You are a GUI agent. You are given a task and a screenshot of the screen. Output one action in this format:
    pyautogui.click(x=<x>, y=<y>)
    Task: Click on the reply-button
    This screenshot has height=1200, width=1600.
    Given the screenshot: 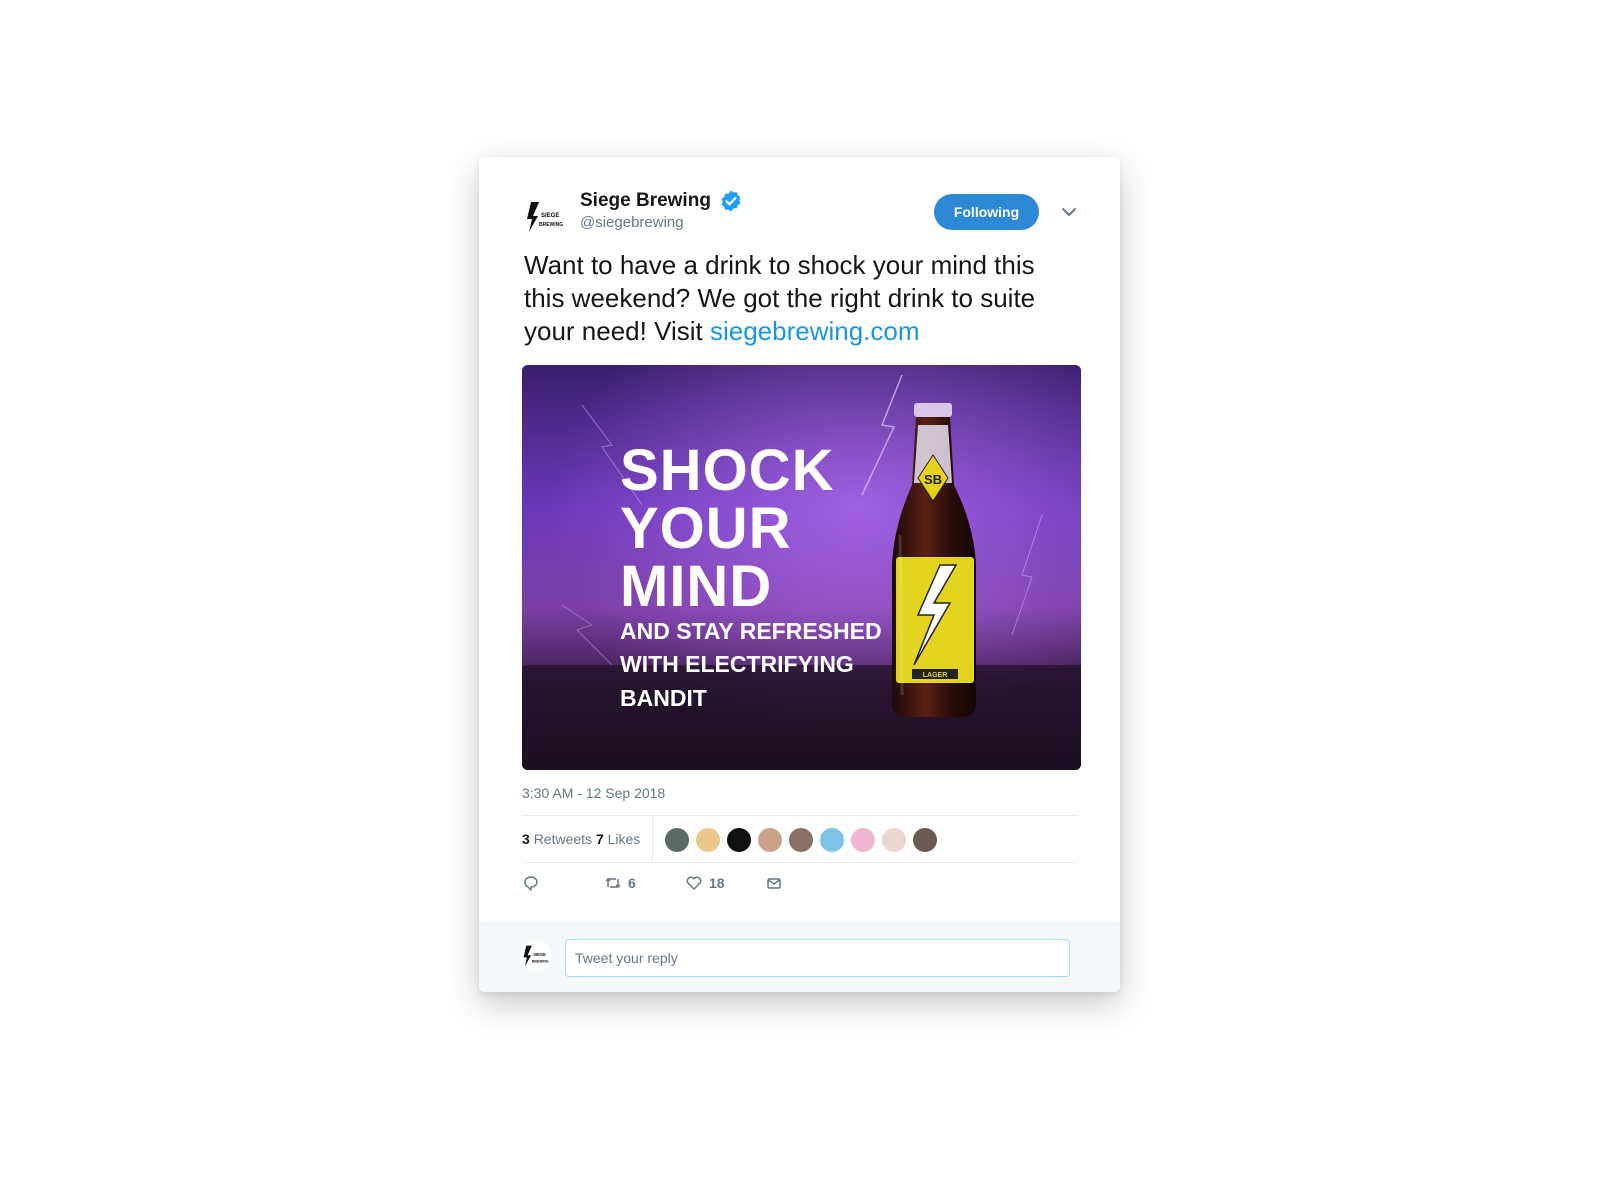 What is the action you would take?
    pyautogui.click(x=534, y=883)
    